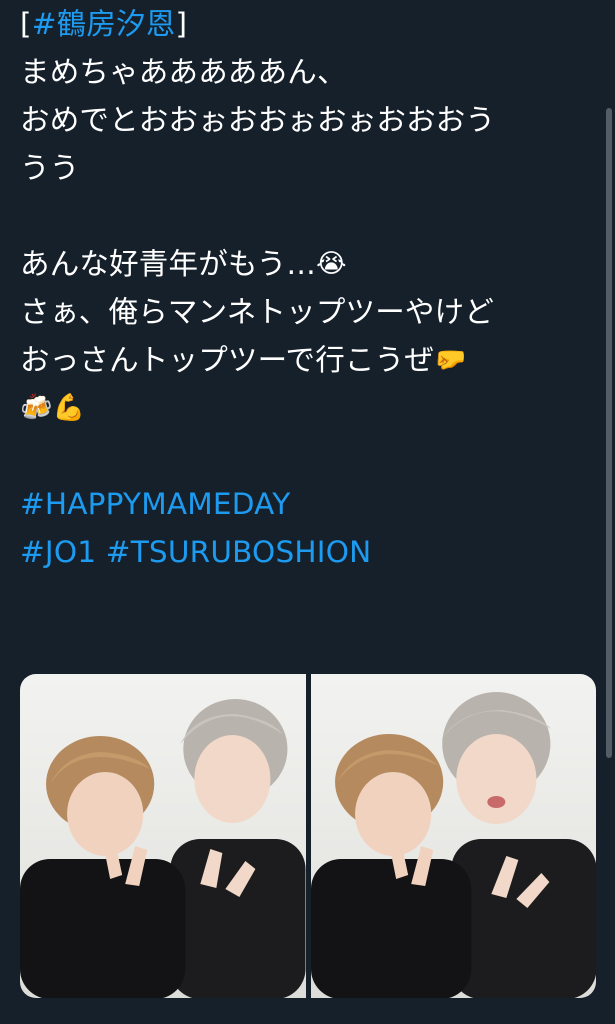 Image resolution: width=615 pixels, height=1024 pixels. What do you see at coordinates (50, 168) in the screenshot?
I see `tweet-text-segment: うう` at bounding box center [50, 168].